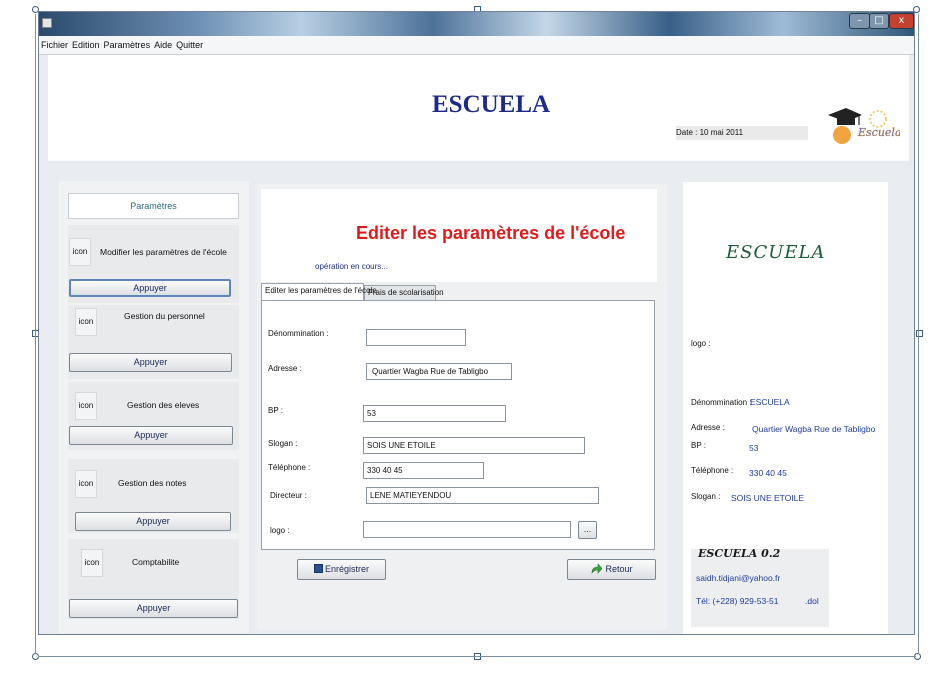  What do you see at coordinates (318, 568) in the screenshot?
I see `floppy-disk-icon` at bounding box center [318, 568].